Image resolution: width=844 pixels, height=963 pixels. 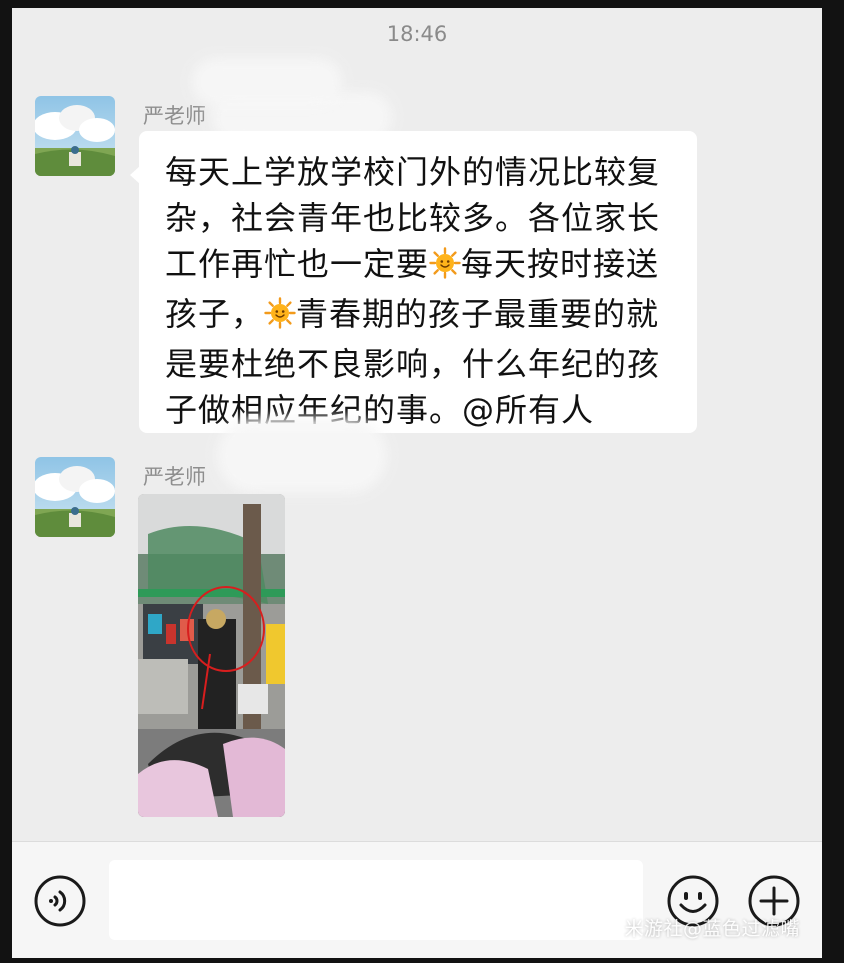 I want to click on message-text: 青春期的孩子最重要的就, so click(x=478, y=314).